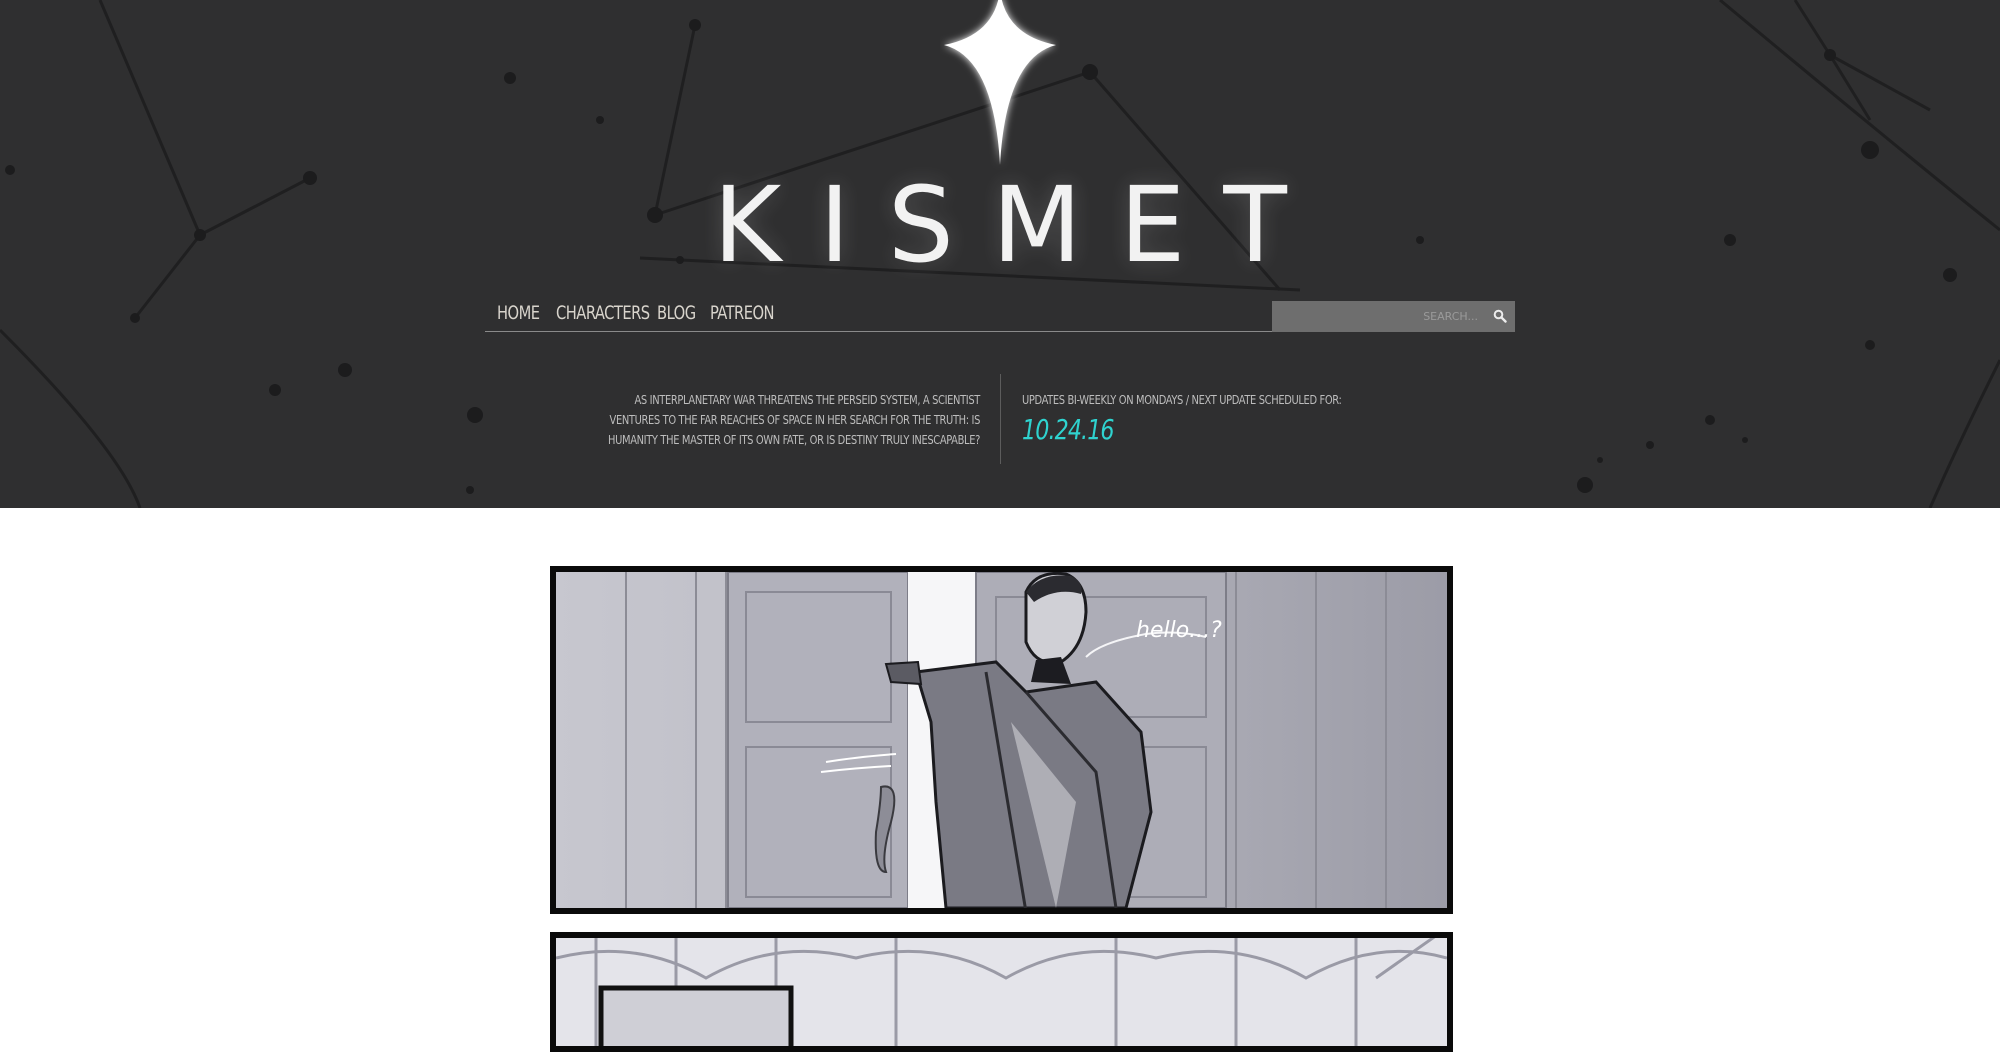 This screenshot has height=1052, width=2000. I want to click on site-logo-title: KISMET, so click(1000, 225).